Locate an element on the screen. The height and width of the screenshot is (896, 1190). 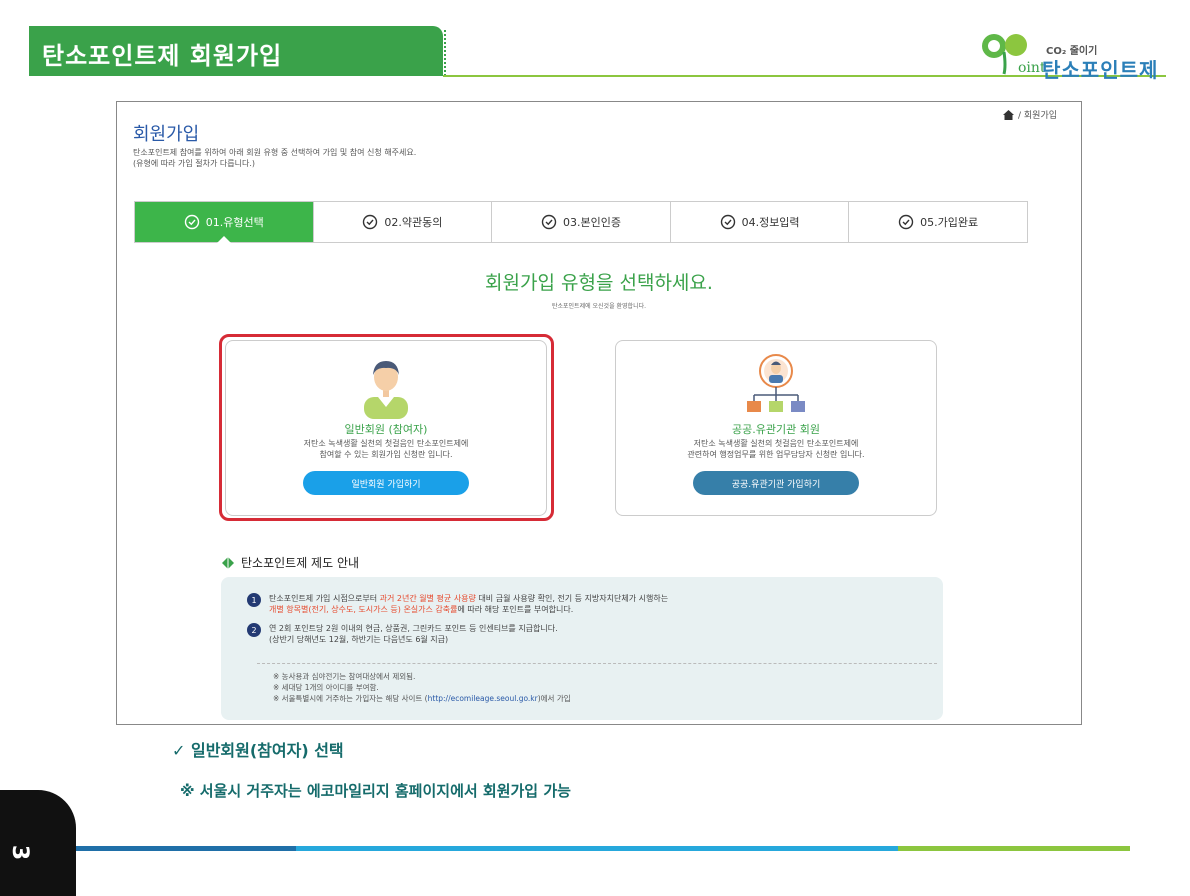
main-heading: 회원가입 유형을 선택하세요. is located at coordinates (599, 283).